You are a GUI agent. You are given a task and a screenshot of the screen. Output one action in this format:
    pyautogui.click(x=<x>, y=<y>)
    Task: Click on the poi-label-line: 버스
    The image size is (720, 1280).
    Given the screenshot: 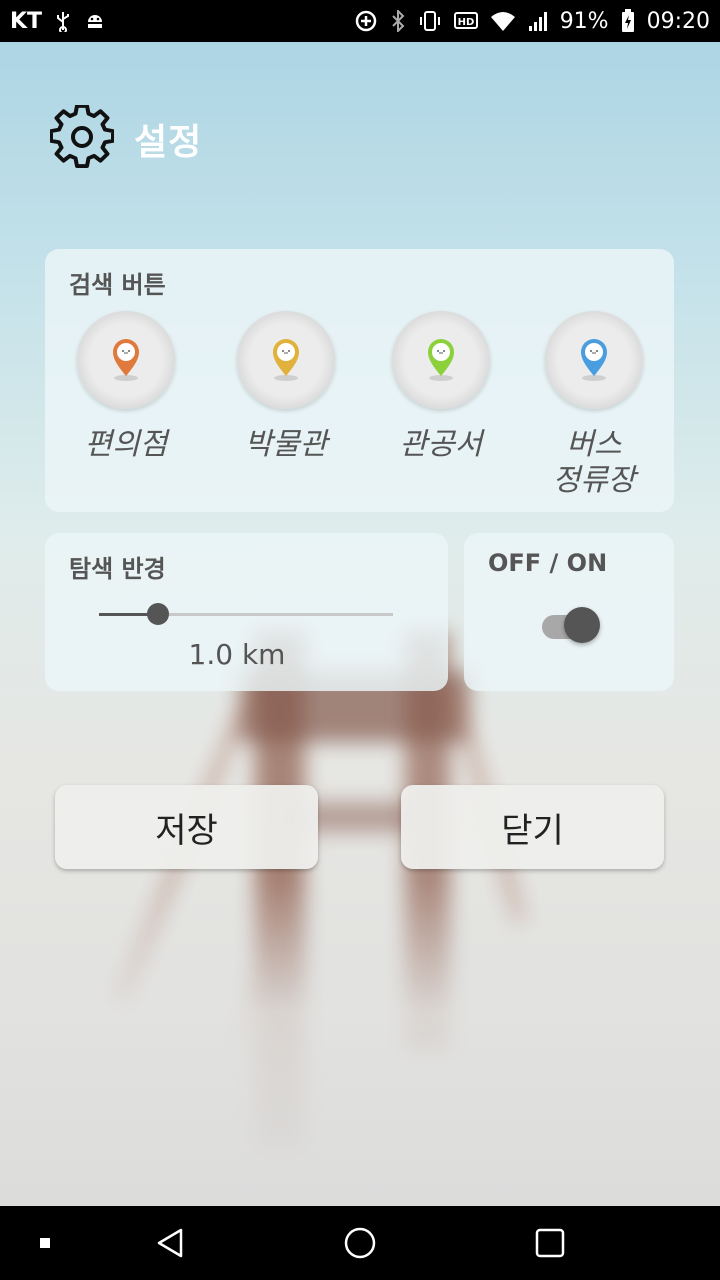 What is the action you would take?
    pyautogui.click(x=594, y=444)
    